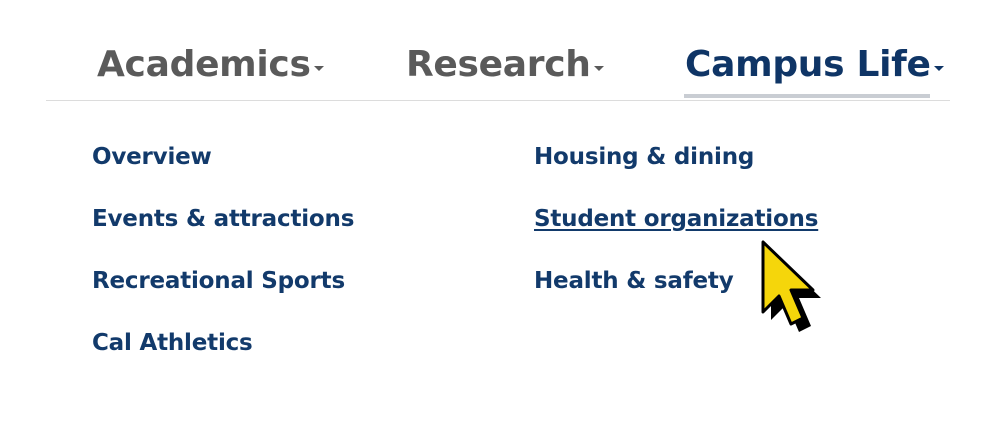 The height and width of the screenshot is (422, 996). I want to click on active-tab-indicator, so click(807, 96).